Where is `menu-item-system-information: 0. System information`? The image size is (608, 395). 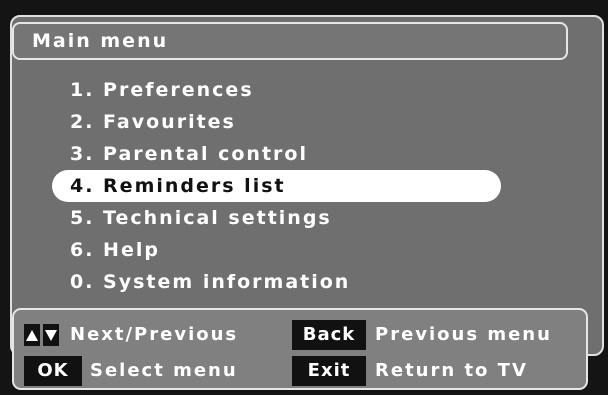 menu-item-system-information: 0. System information is located at coordinates (282, 282).